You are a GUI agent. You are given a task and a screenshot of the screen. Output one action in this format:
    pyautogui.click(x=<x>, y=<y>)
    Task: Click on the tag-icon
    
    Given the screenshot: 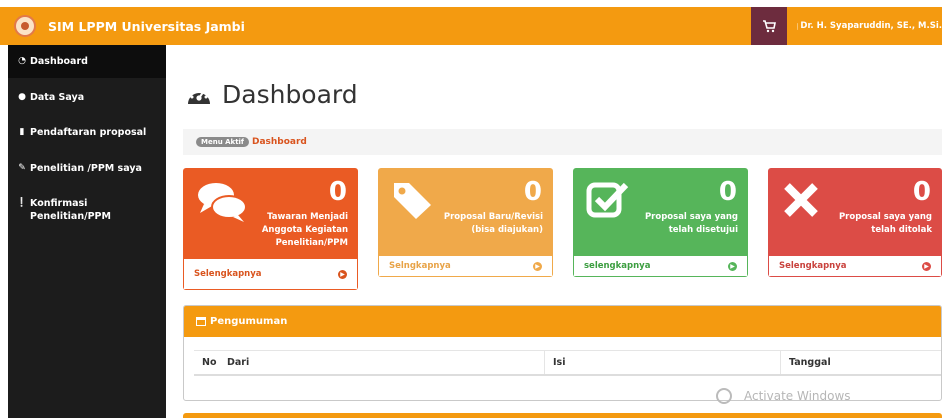 What is the action you would take?
    pyautogui.click(x=412, y=201)
    